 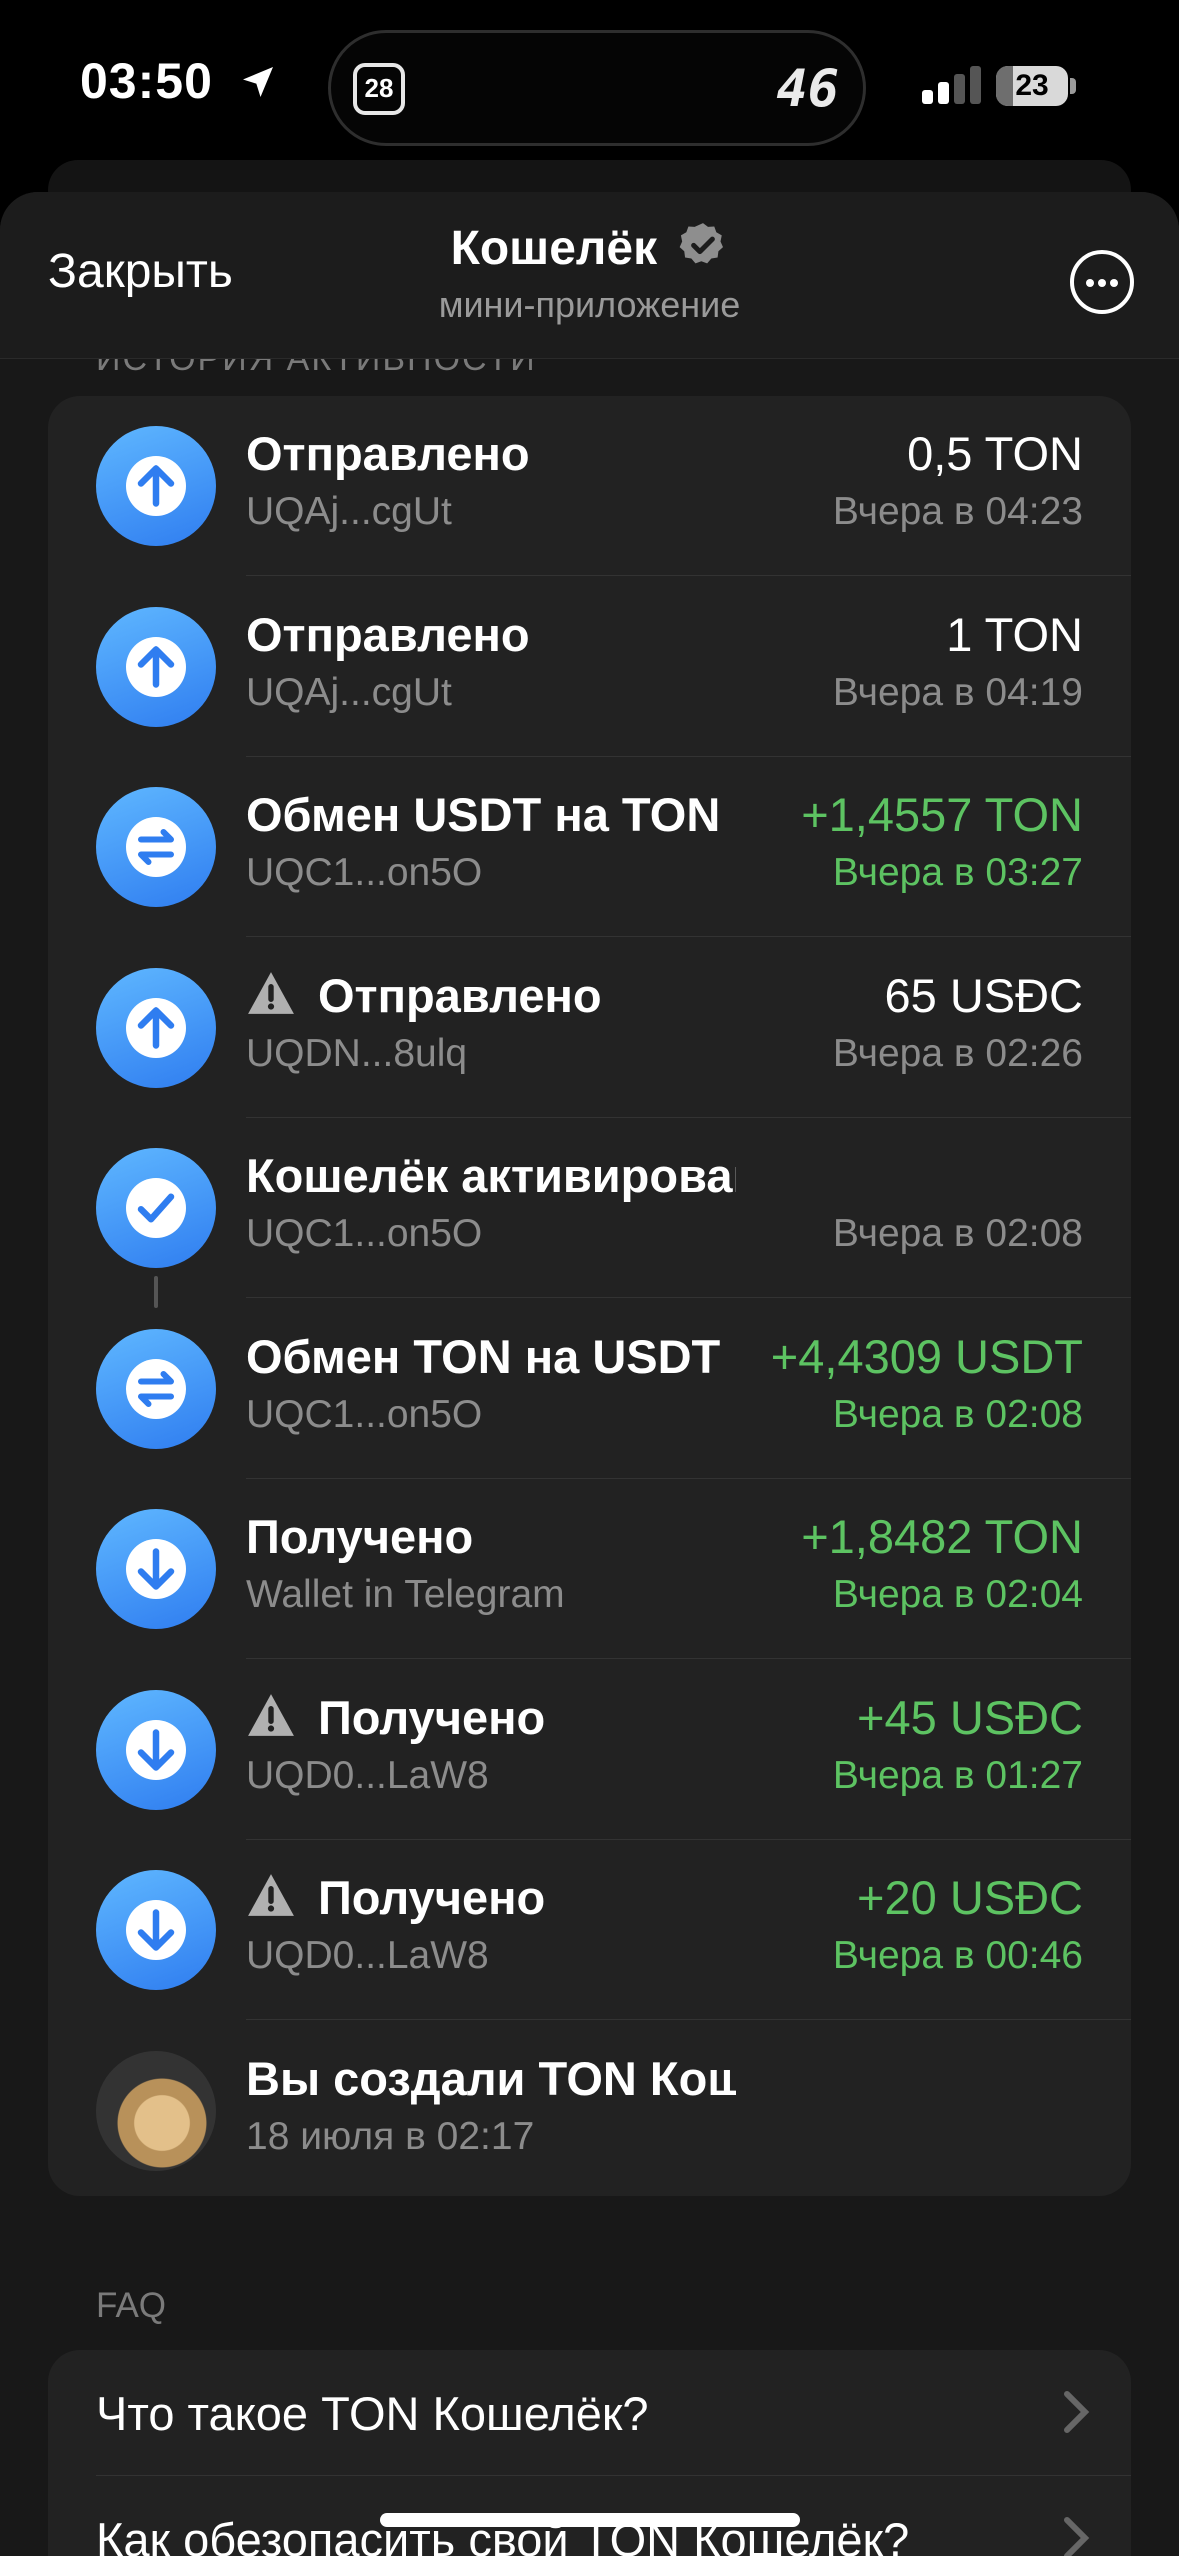 What do you see at coordinates (131, 2305) in the screenshot?
I see `faq-heading: FAQ` at bounding box center [131, 2305].